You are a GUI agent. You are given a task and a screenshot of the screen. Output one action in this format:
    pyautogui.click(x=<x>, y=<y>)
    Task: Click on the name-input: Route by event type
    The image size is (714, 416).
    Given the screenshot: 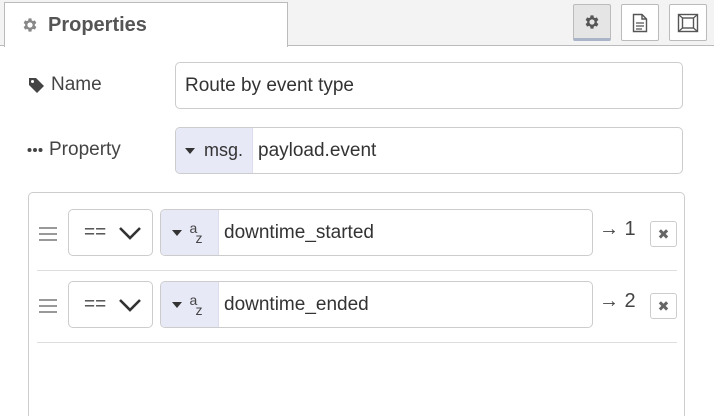 What is the action you would take?
    pyautogui.click(x=429, y=85)
    